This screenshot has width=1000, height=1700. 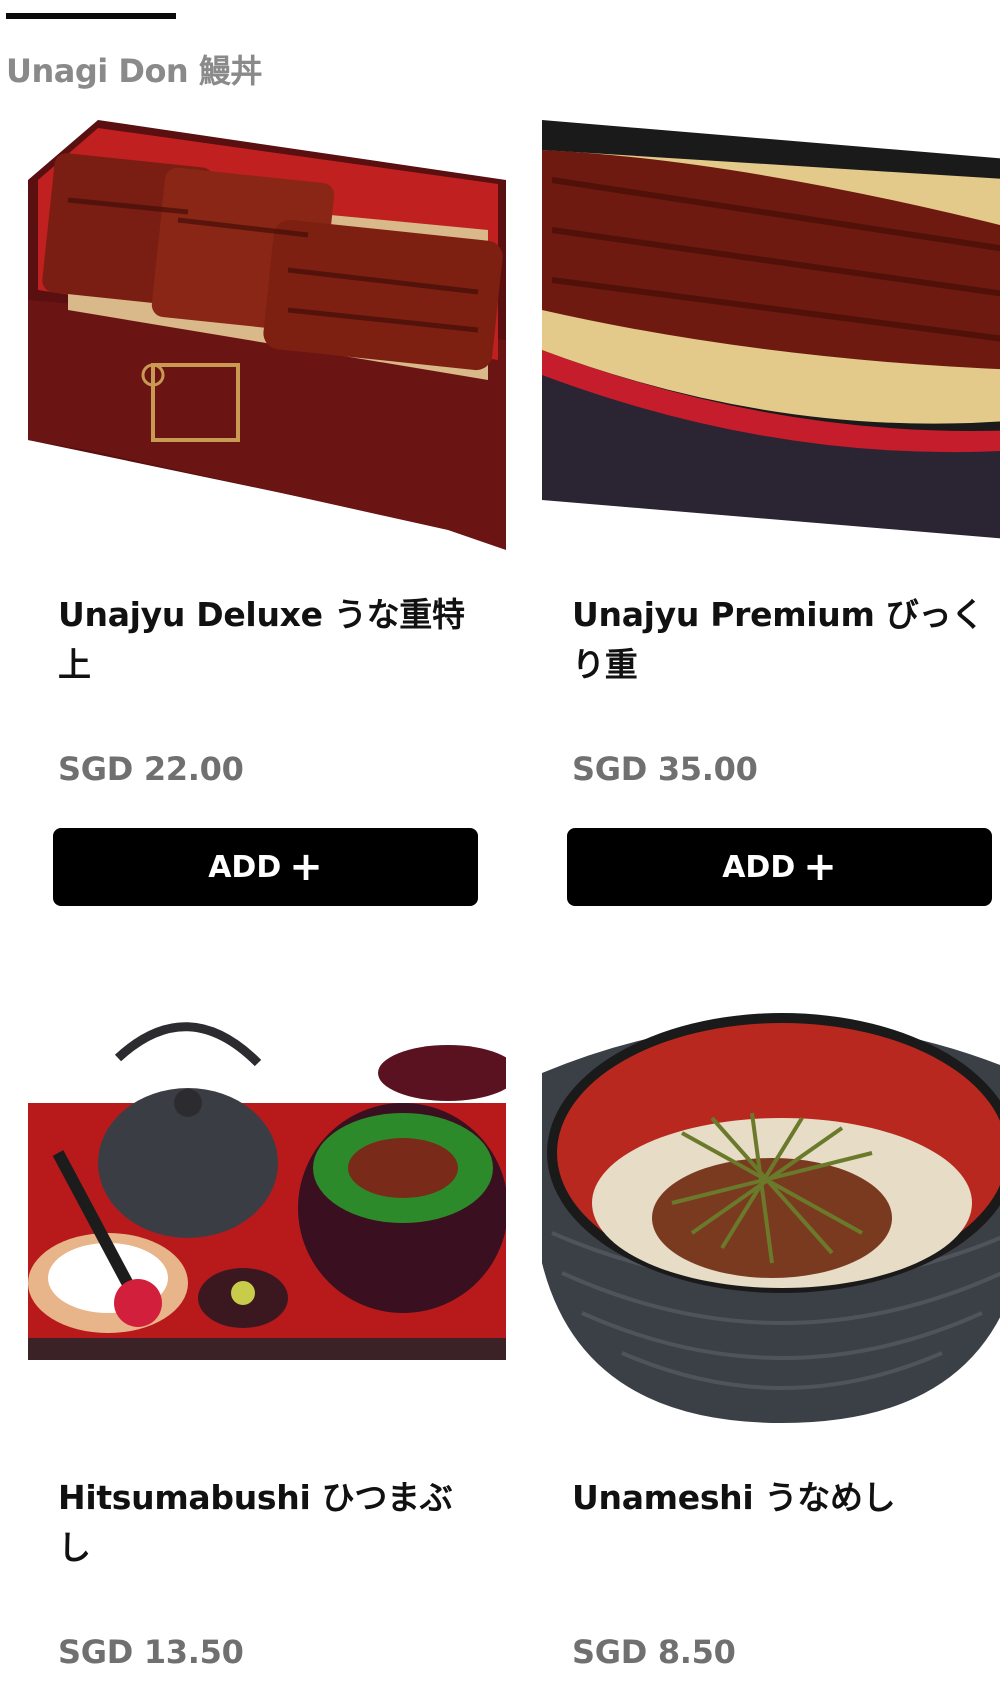 What do you see at coordinates (771, 335) in the screenshot?
I see `unajyu-premium-photo` at bounding box center [771, 335].